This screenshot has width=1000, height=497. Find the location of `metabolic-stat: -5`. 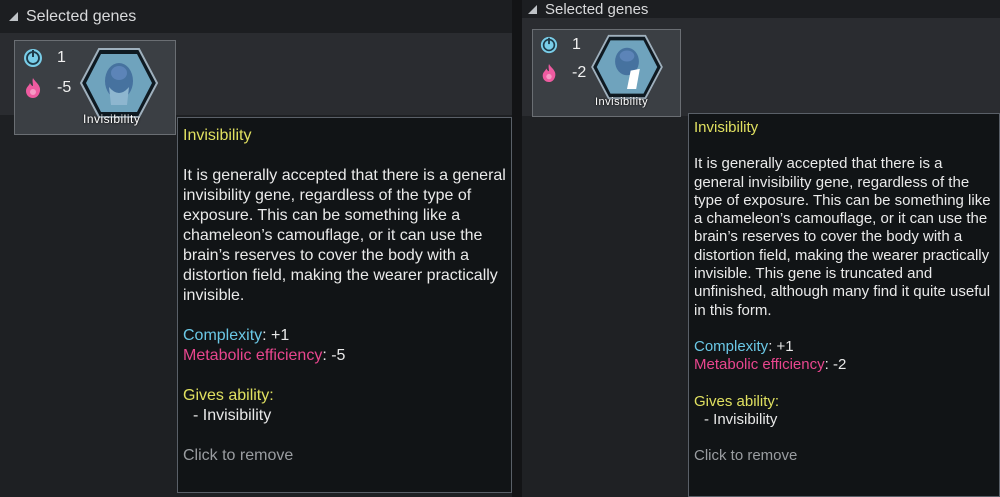

metabolic-stat: -5 is located at coordinates (47, 88).